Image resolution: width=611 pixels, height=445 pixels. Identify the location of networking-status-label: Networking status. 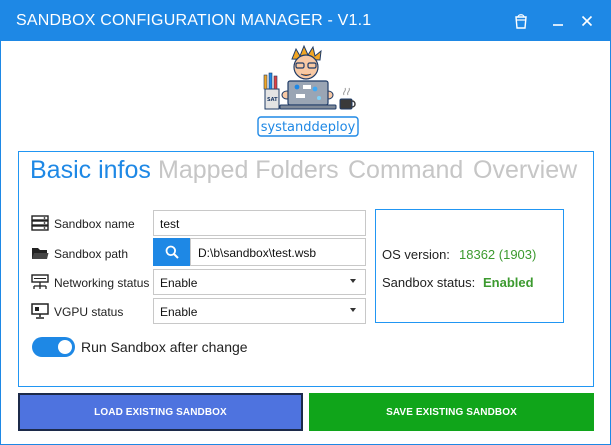
(102, 283).